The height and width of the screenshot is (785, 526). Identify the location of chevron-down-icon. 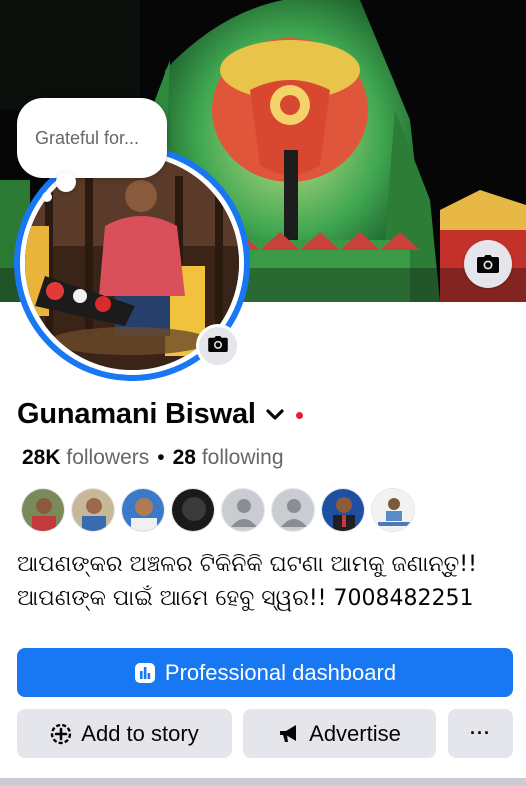
(275, 417).